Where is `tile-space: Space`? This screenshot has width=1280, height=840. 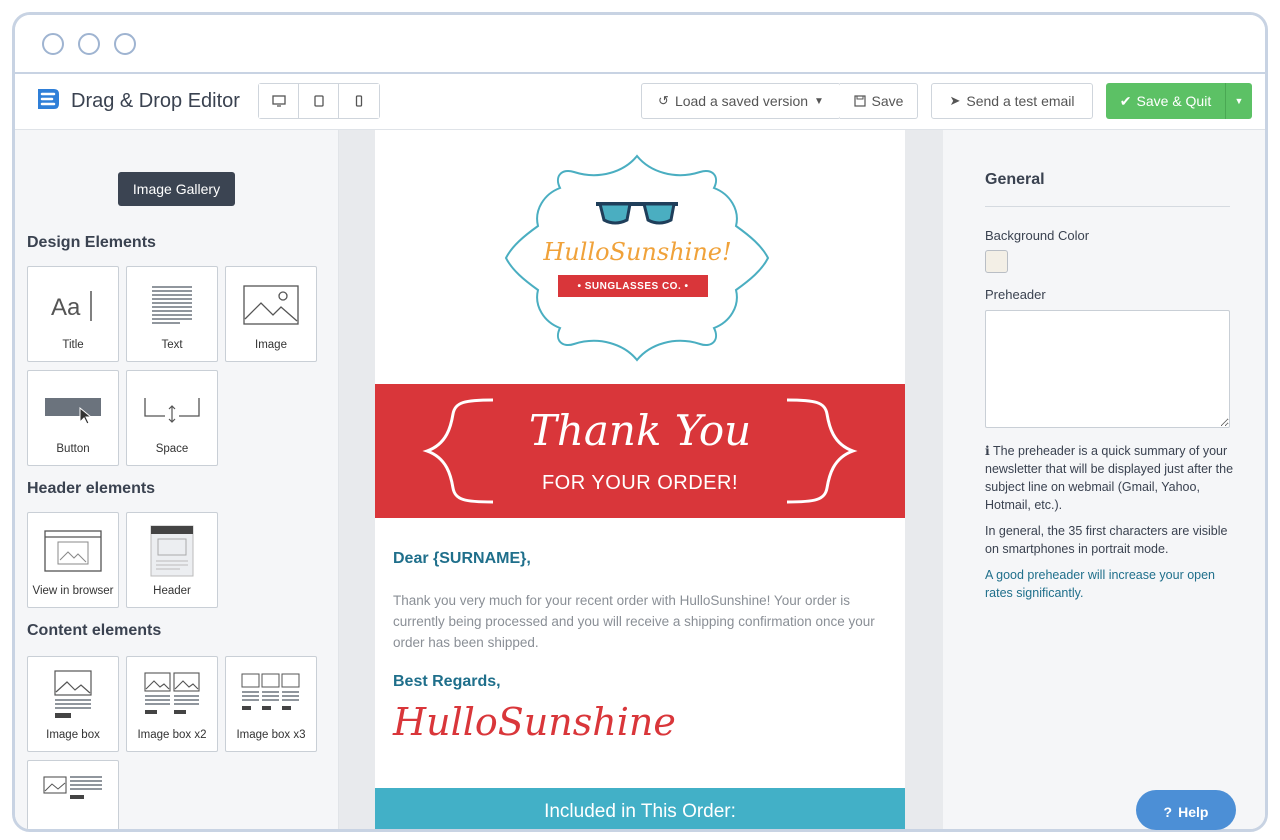
tile-space: Space is located at coordinates (172, 418).